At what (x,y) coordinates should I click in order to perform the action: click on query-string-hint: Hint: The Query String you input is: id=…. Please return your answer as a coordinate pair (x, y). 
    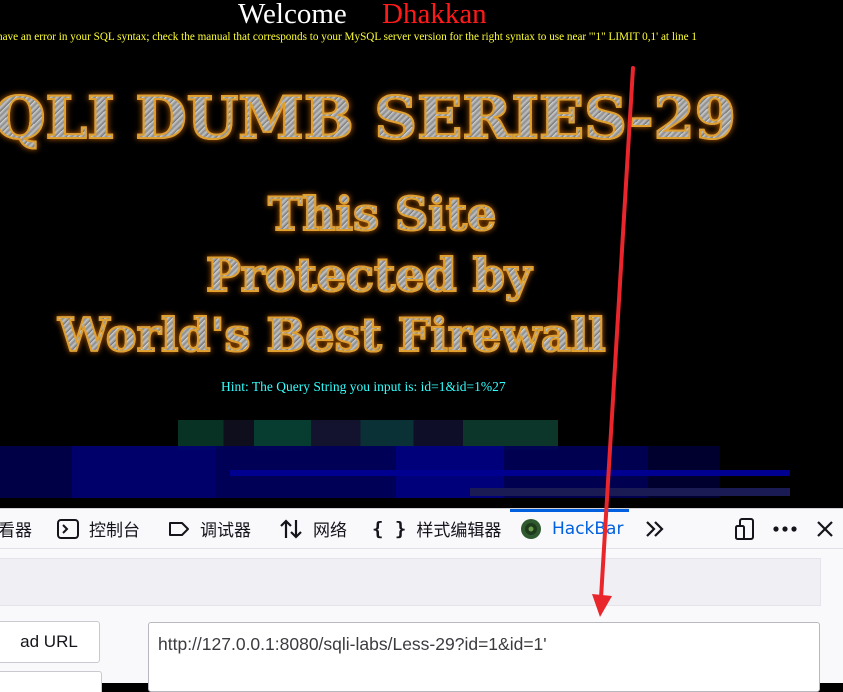
    Looking at the image, I should click on (363, 386).